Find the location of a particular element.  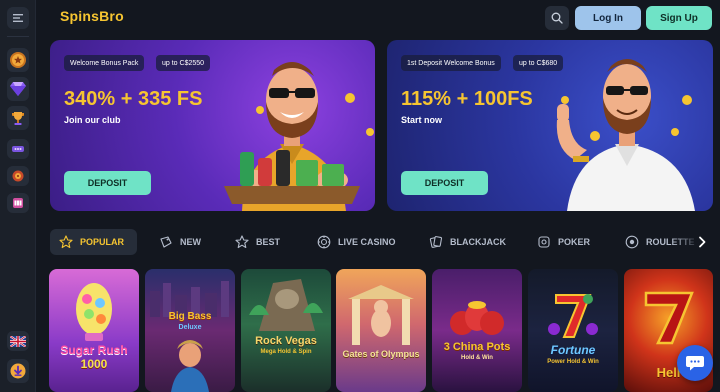

tab-poker: POKER is located at coordinates (563, 242).